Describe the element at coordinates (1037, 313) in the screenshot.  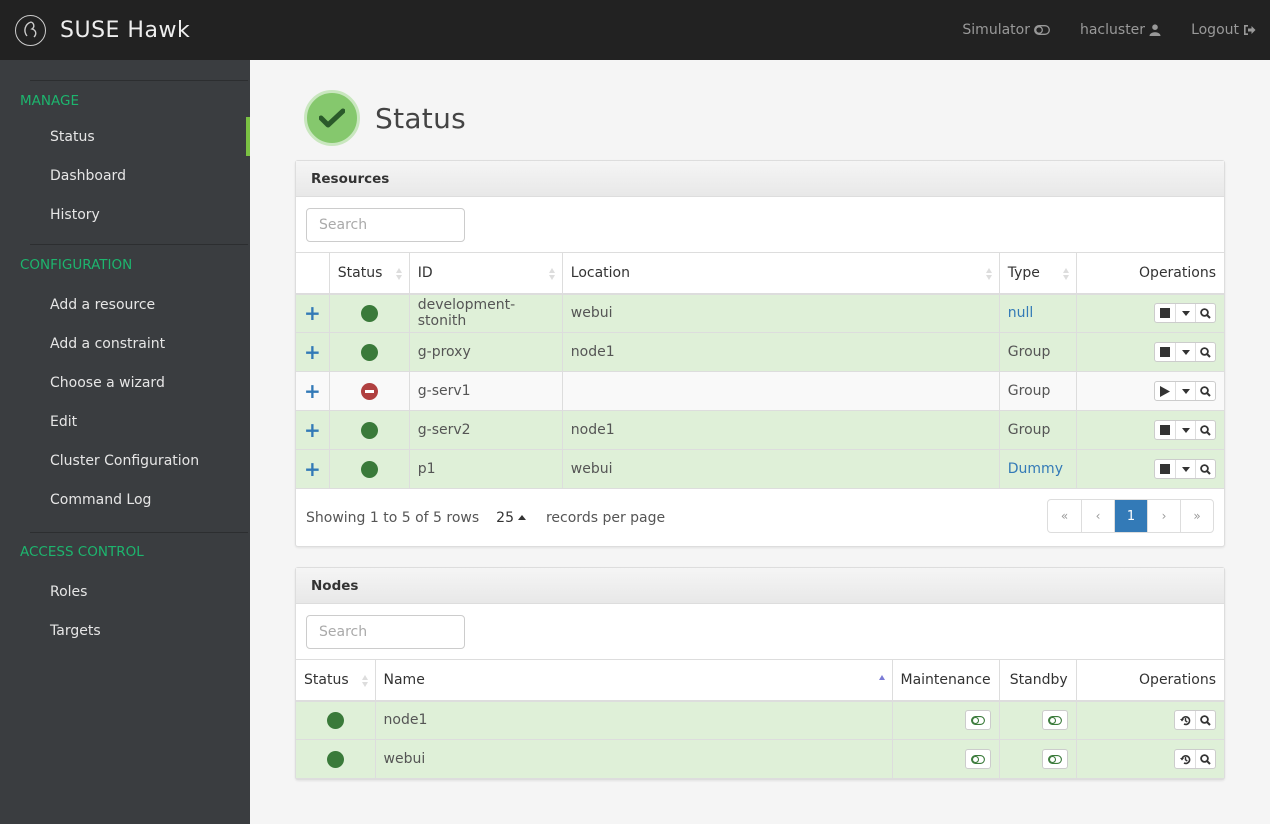
I see `resource-type: null` at that location.